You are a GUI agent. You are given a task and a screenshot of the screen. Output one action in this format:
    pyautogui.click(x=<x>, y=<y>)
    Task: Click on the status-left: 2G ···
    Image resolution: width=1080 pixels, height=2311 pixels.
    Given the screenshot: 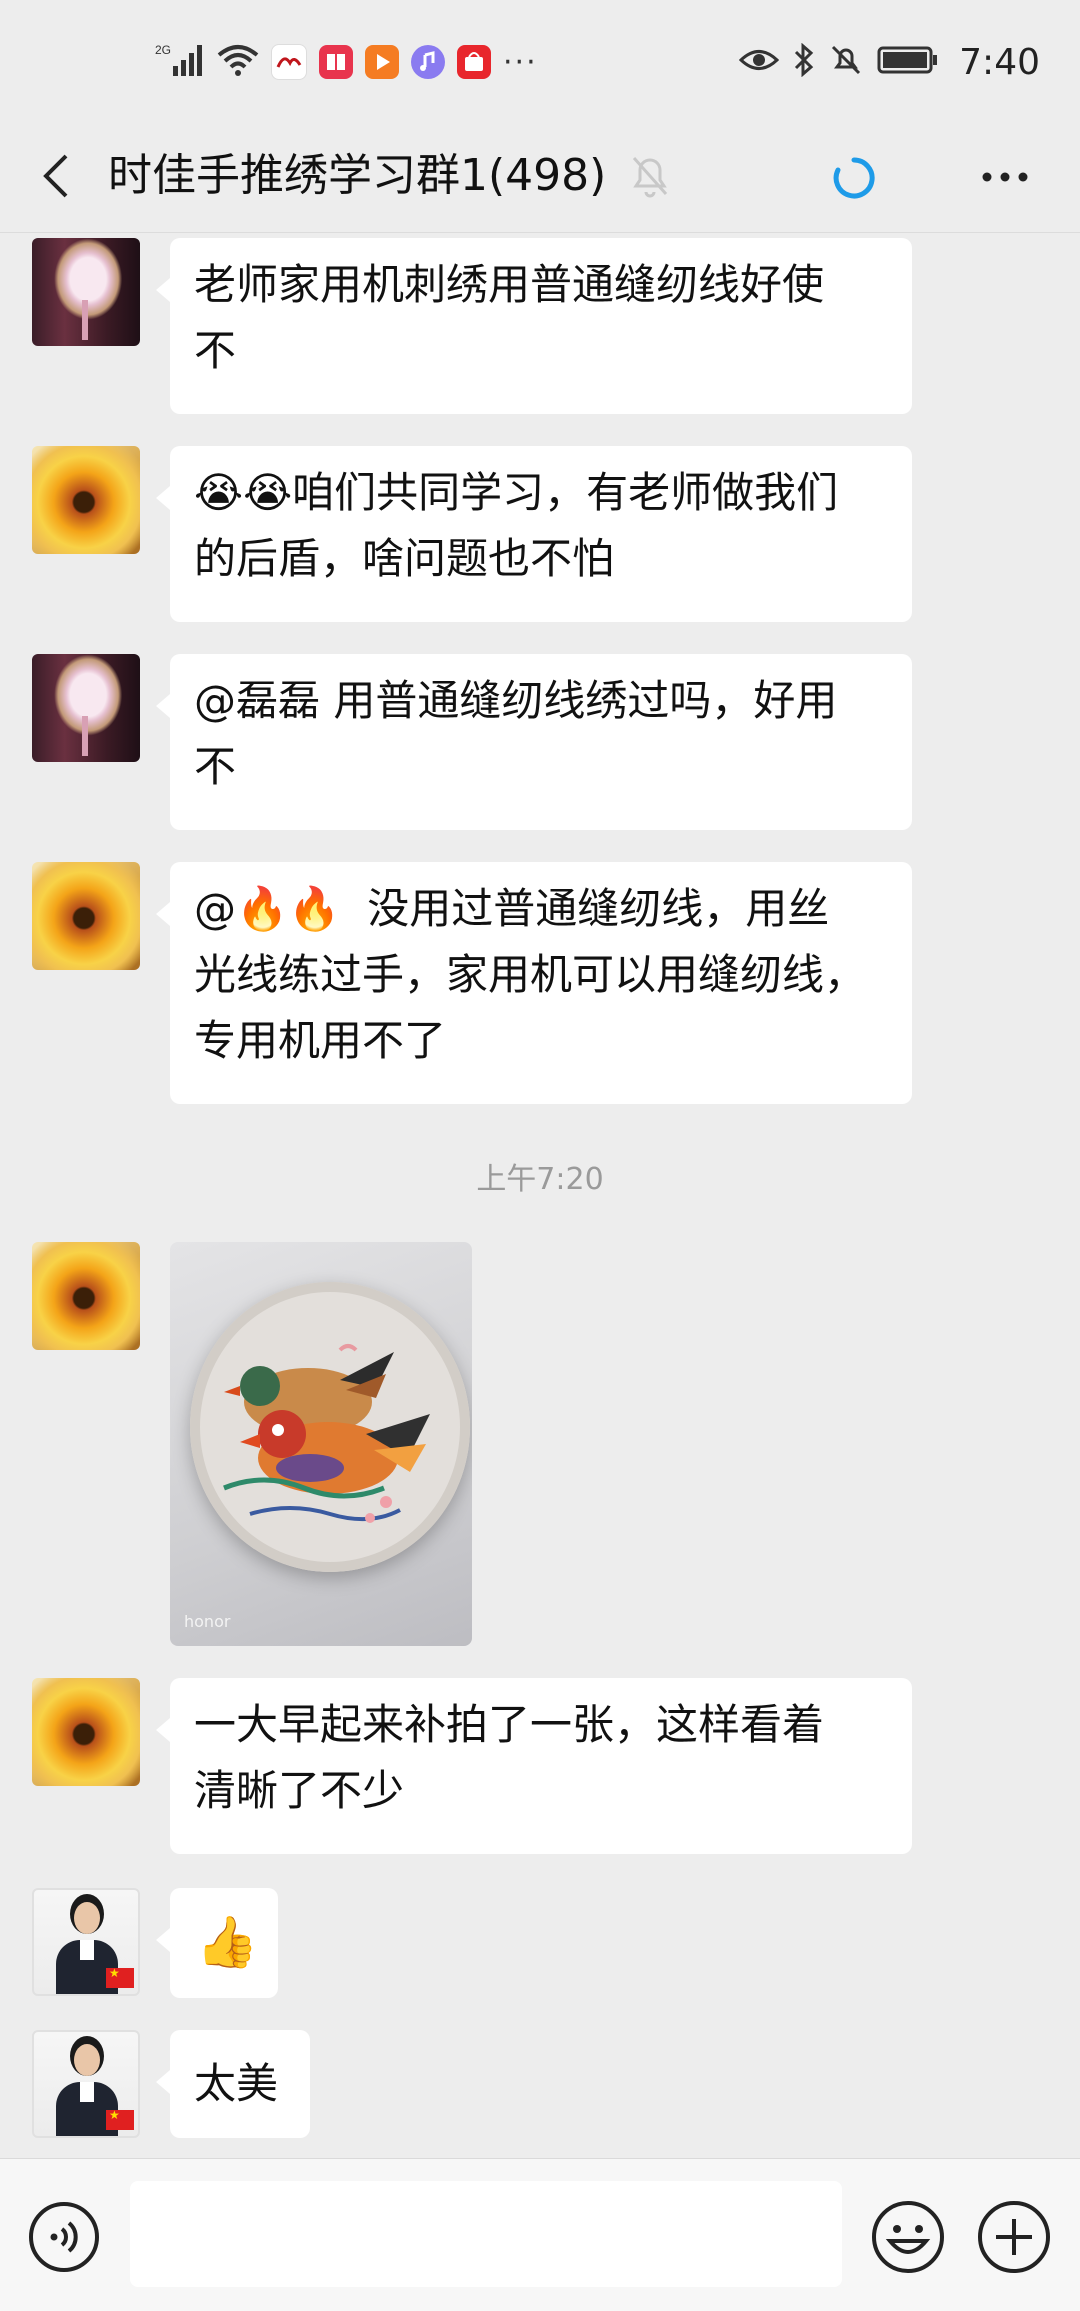 What is the action you would take?
    pyautogui.click(x=346, y=62)
    